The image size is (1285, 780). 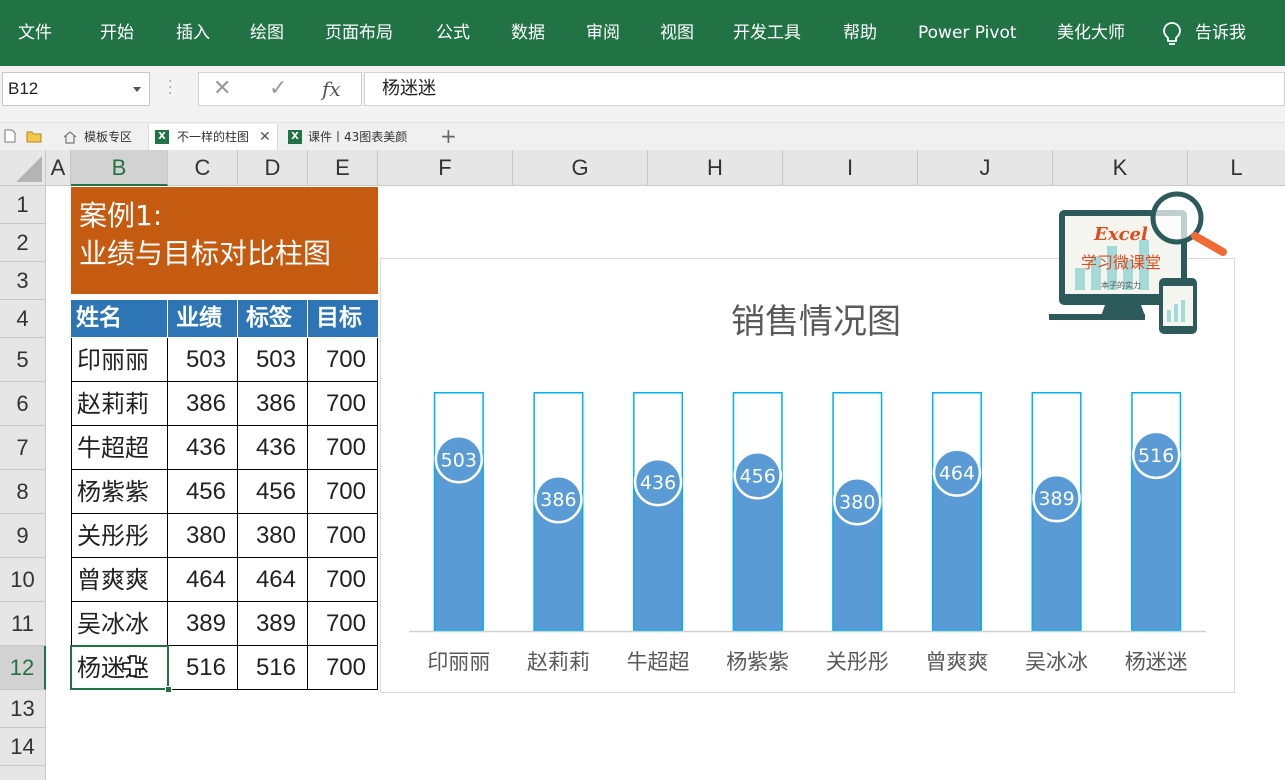 I want to click on formula-input: 杨迷迷, so click(x=824, y=89).